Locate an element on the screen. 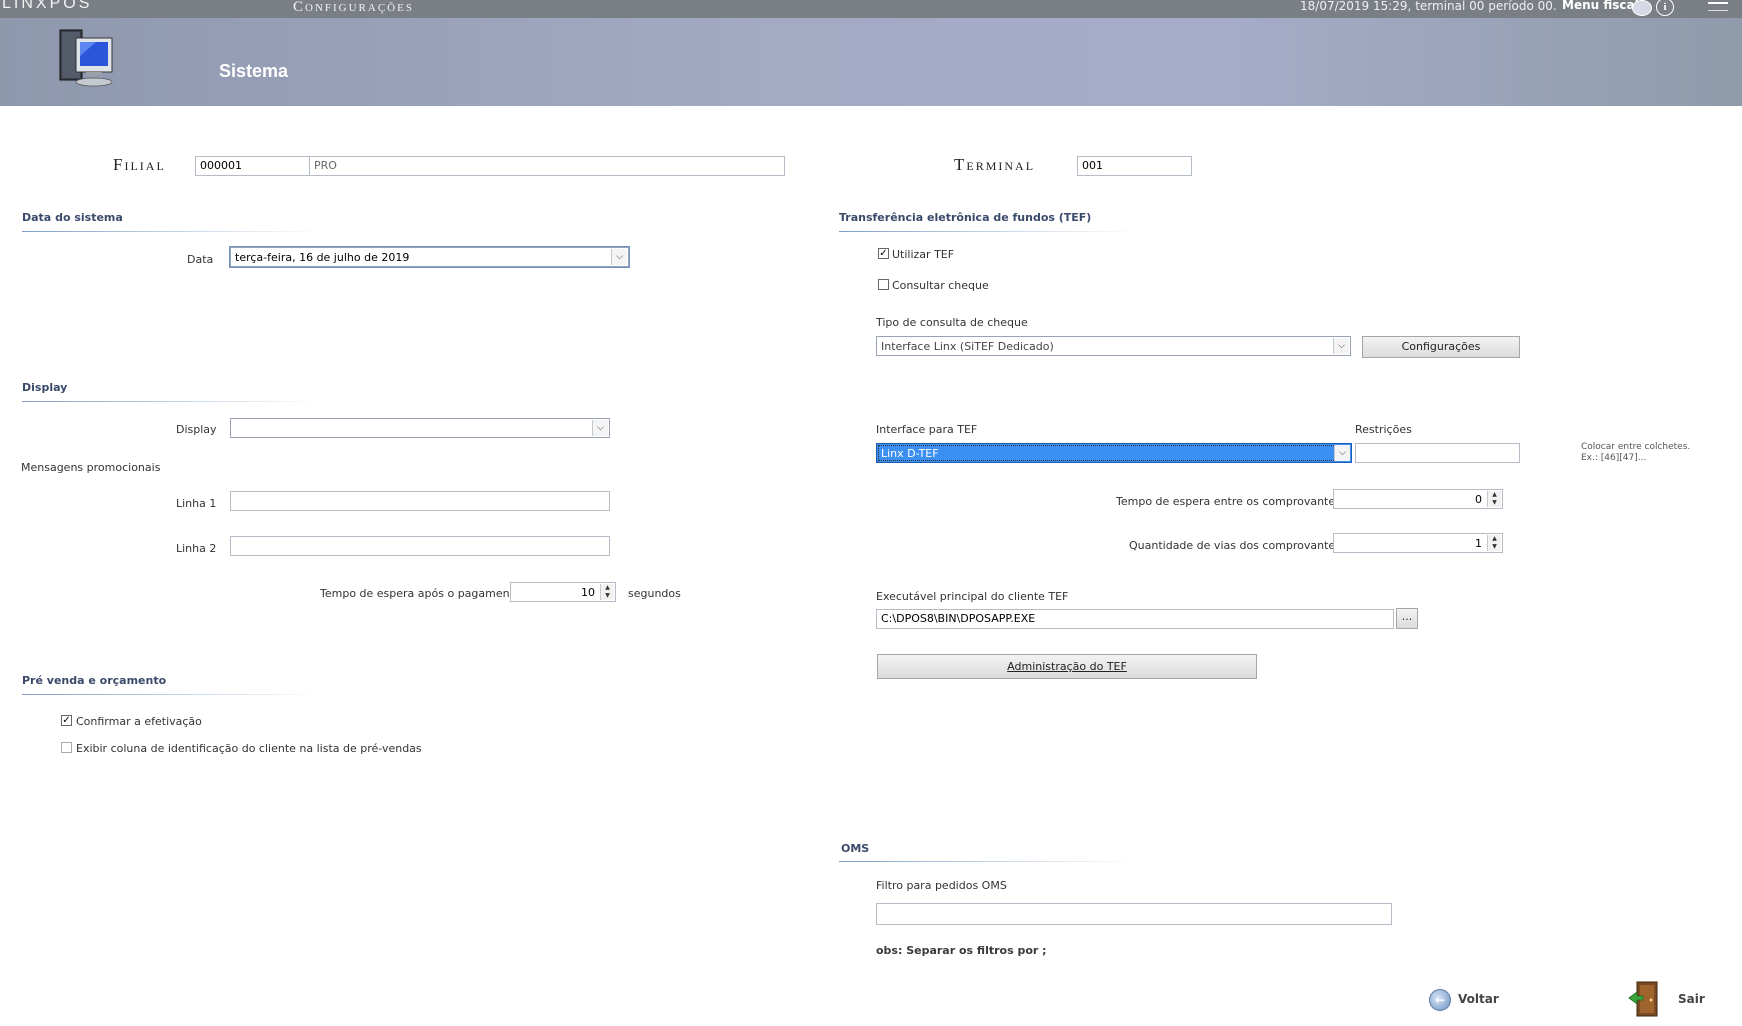 The image size is (1742, 1026). data-label: Data is located at coordinates (200, 259).